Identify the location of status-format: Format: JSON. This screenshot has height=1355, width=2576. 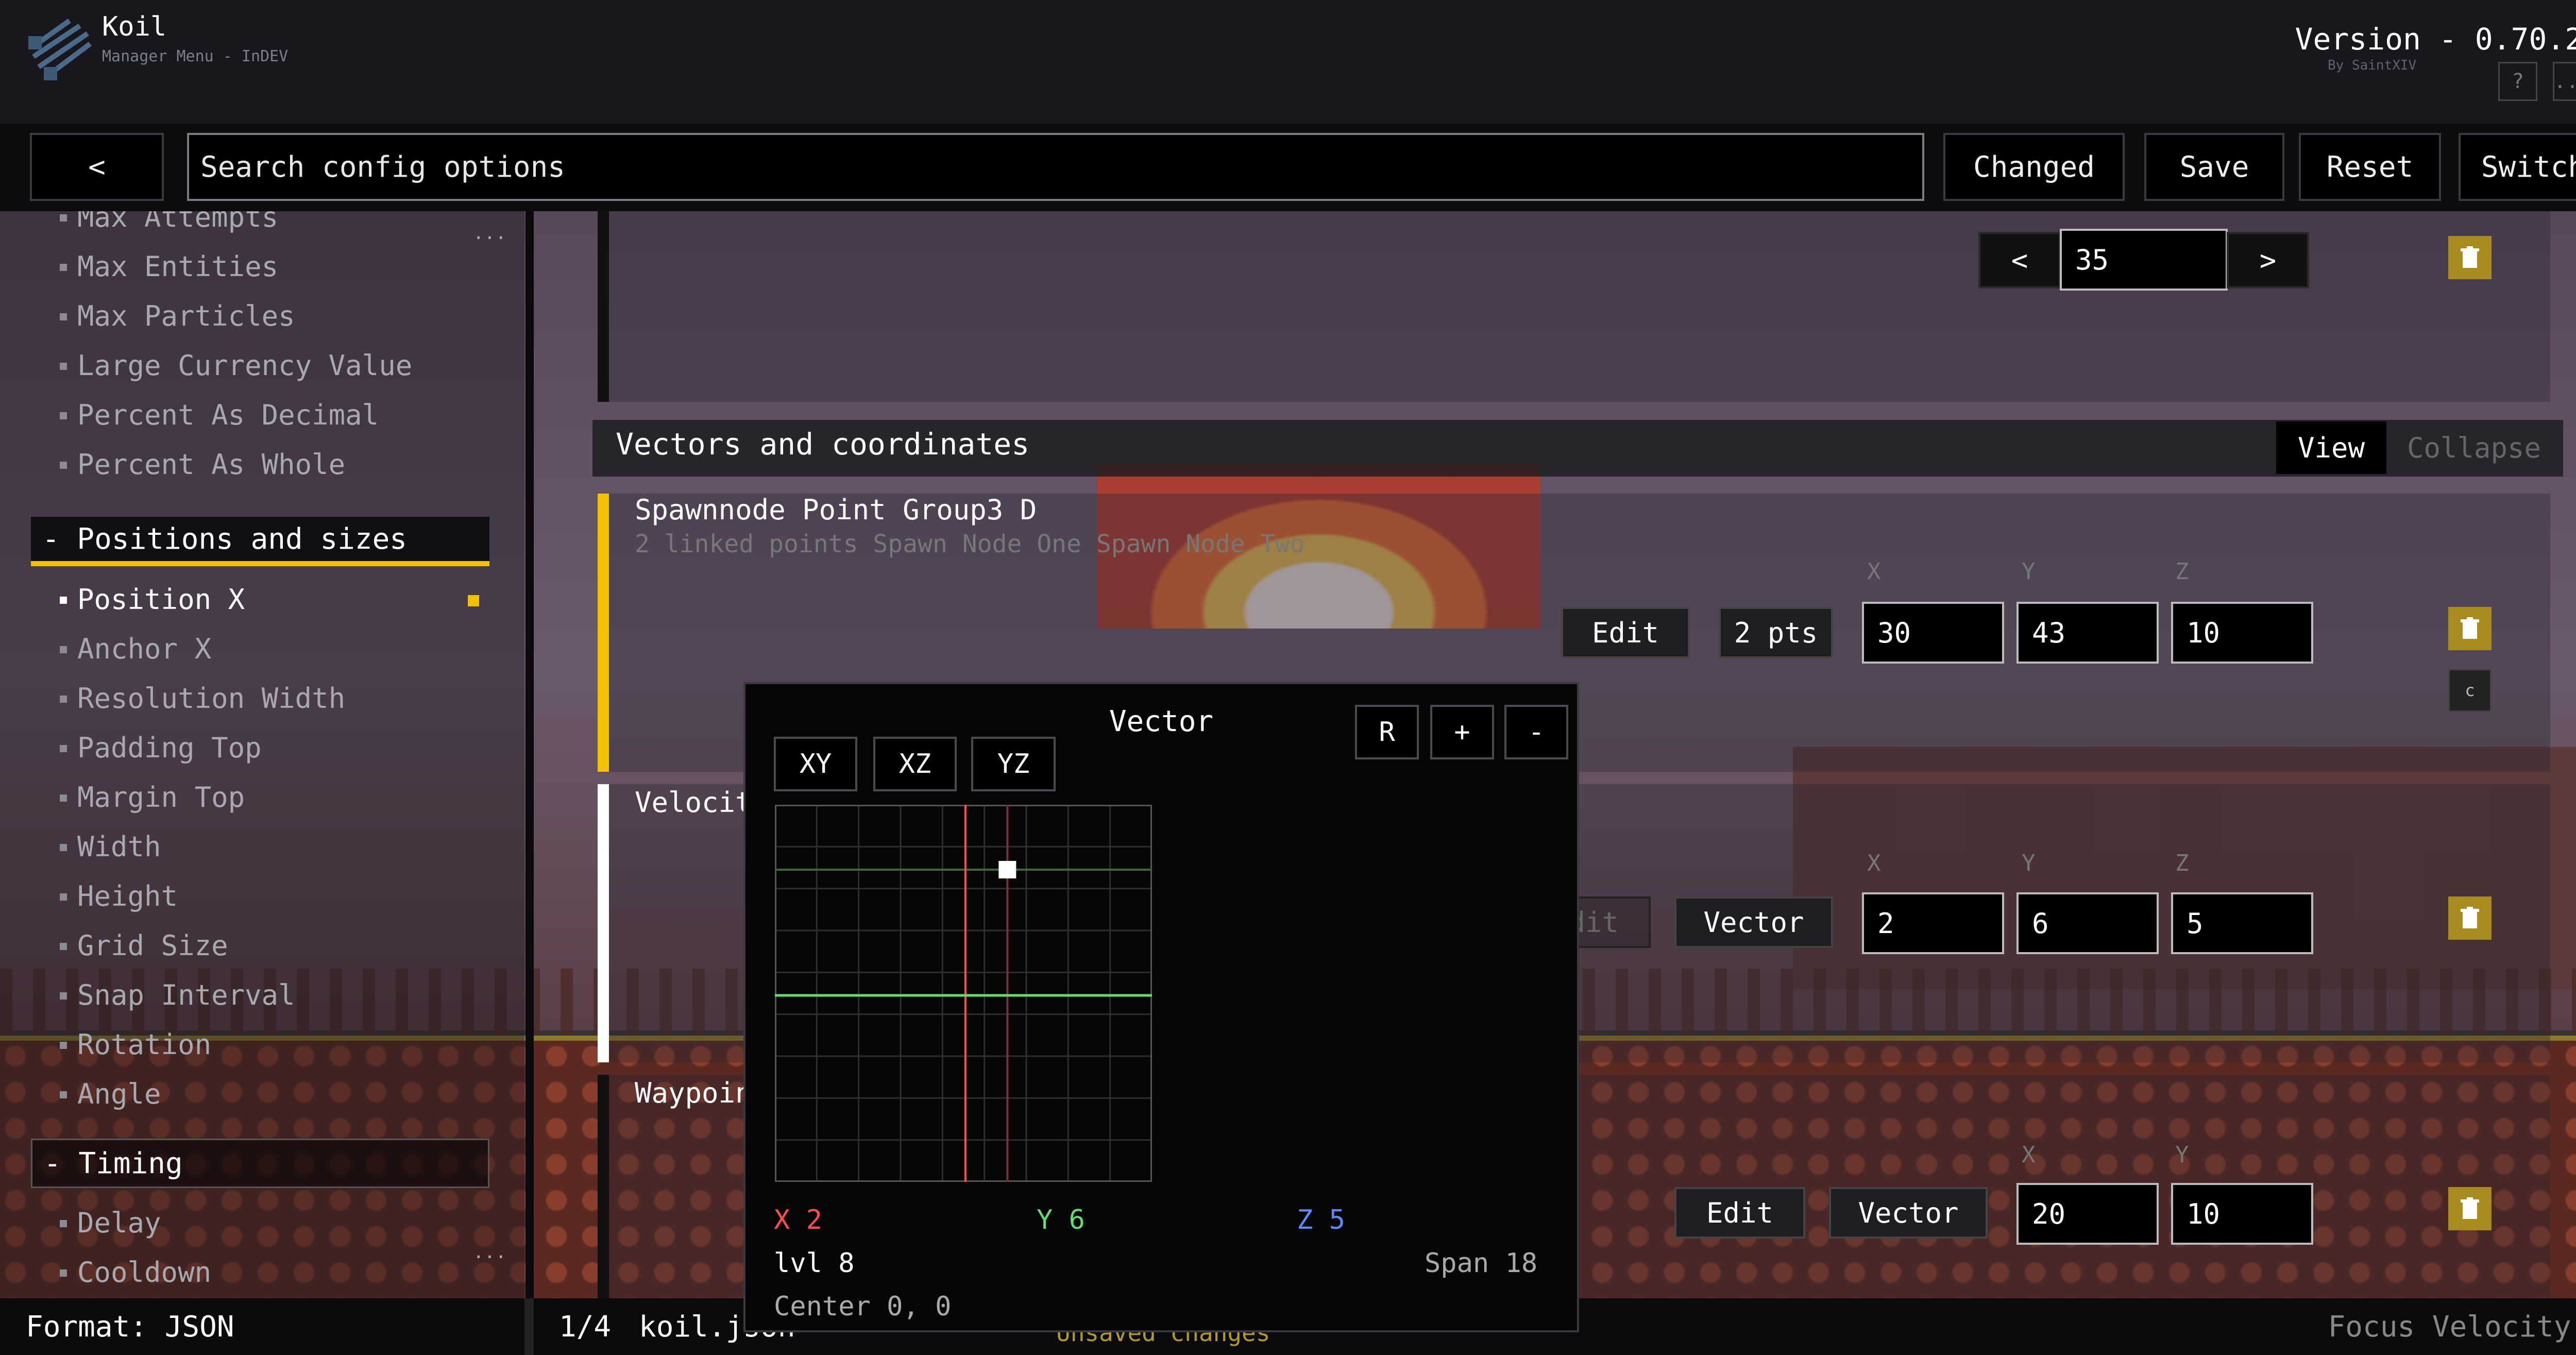
(130, 1327).